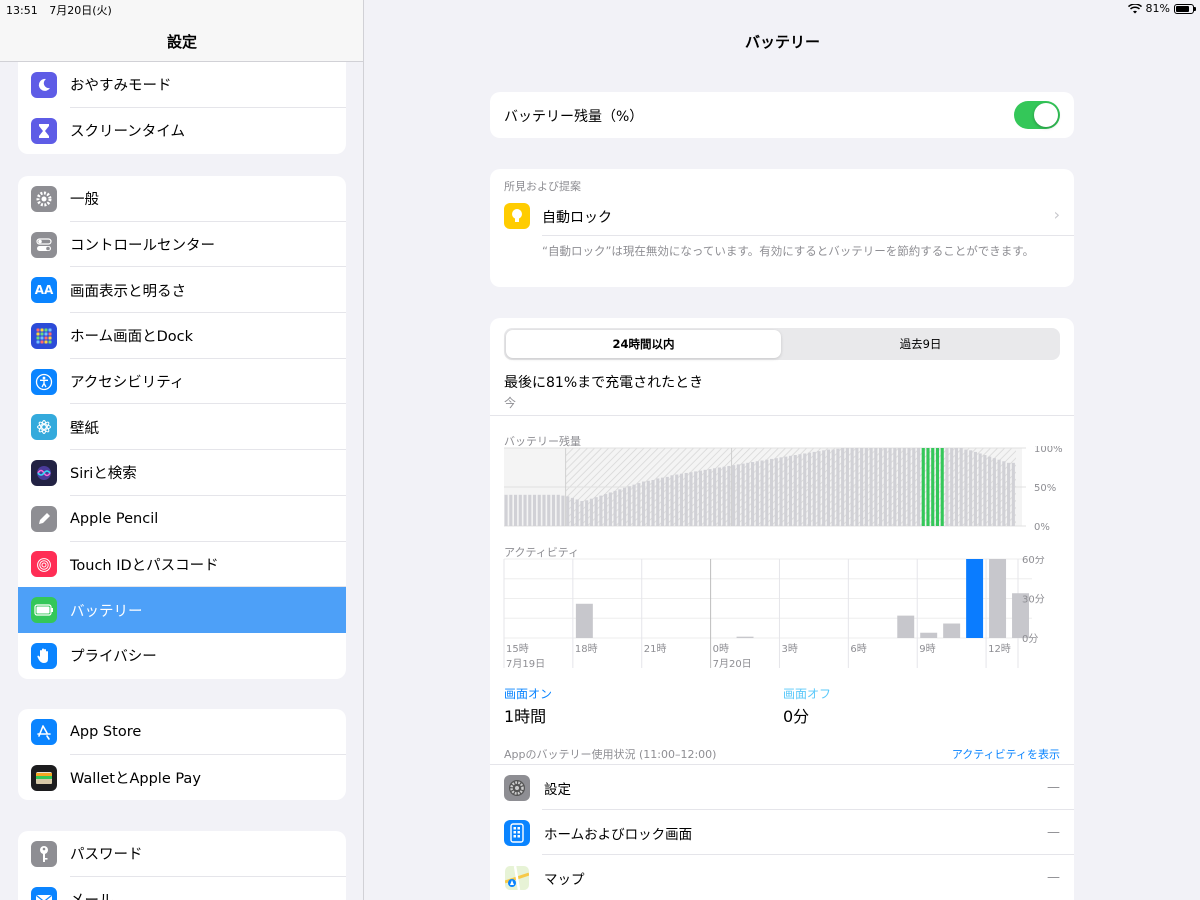  What do you see at coordinates (1046, 115) in the screenshot?
I see `toggle-knob` at bounding box center [1046, 115].